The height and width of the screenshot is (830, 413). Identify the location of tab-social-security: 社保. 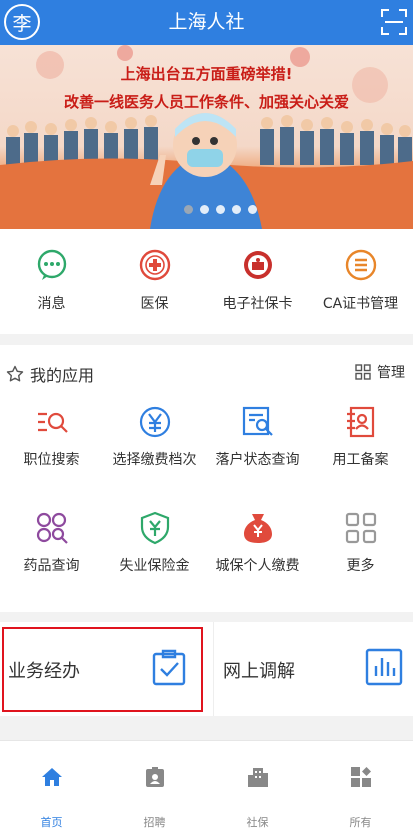
(257, 785).